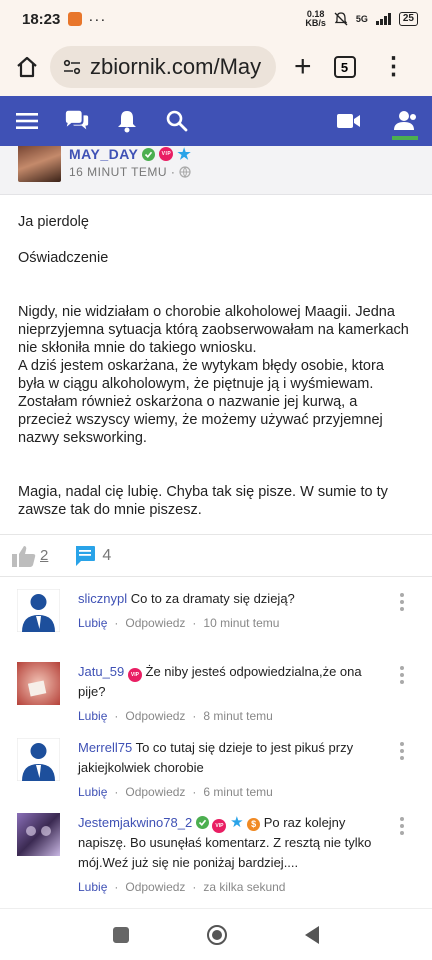 The width and height of the screenshot is (432, 960). What do you see at coordinates (24, 556) in the screenshot?
I see `like-icon` at bounding box center [24, 556].